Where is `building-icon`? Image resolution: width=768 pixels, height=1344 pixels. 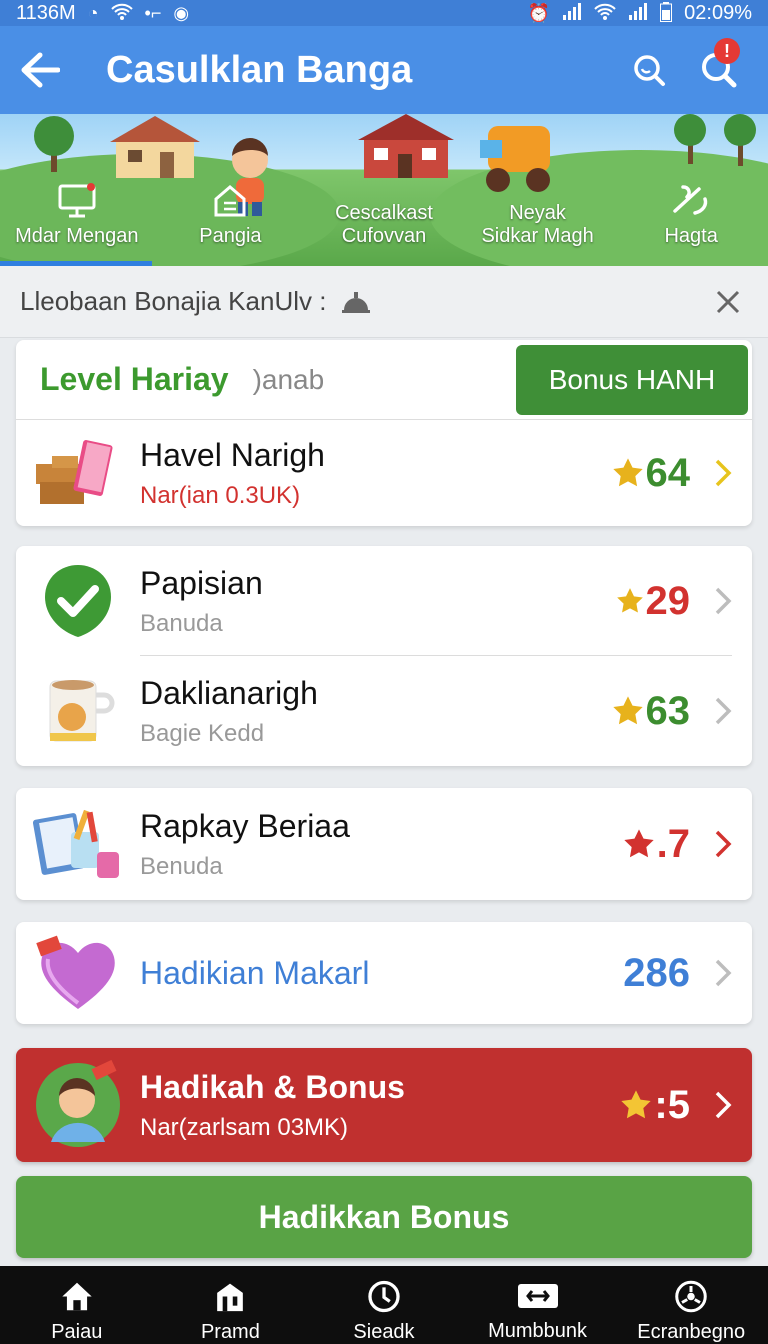
building-icon is located at coordinates (230, 1297).